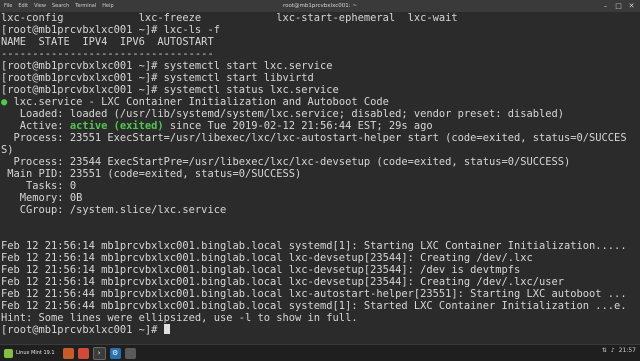 The image size is (640, 361). I want to click on start-menu-button: Linux Mint 19.1, so click(29, 353).